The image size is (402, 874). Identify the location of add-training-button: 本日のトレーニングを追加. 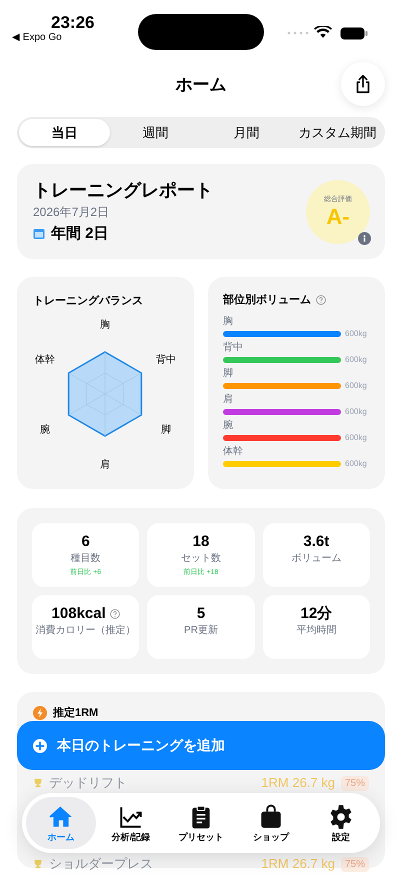
(201, 745).